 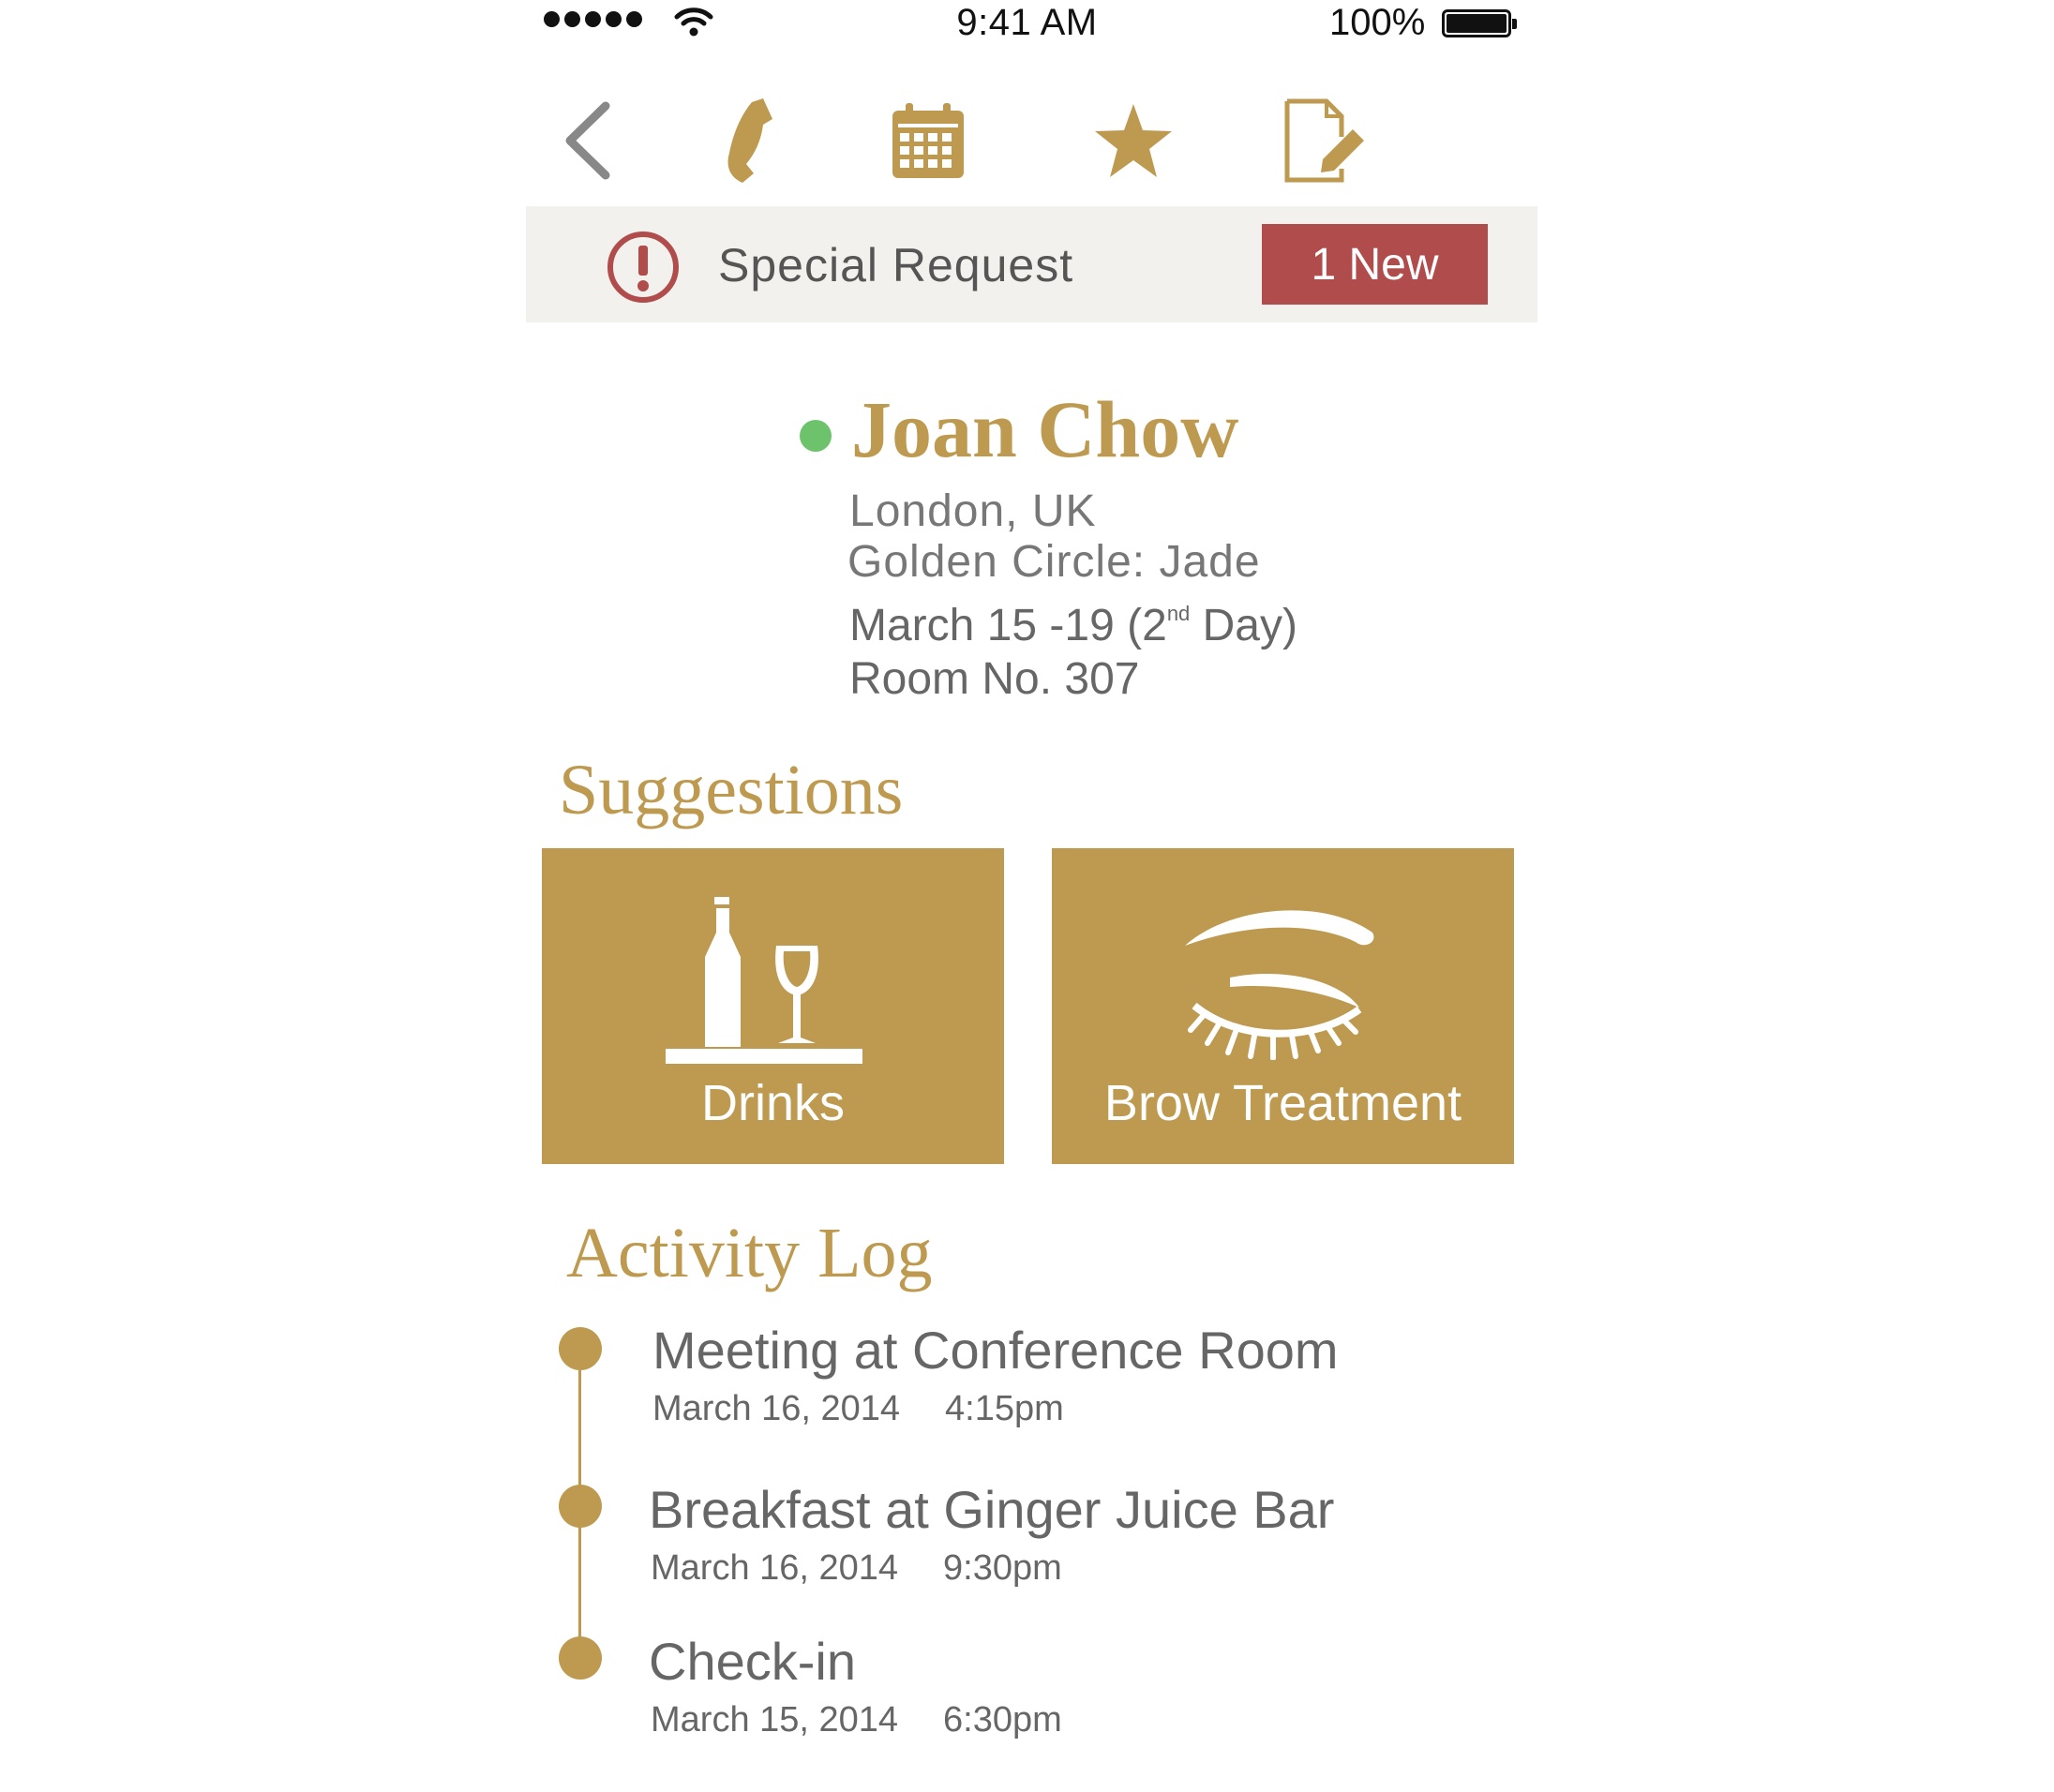 I want to click on online-status-indicator, so click(x=816, y=436).